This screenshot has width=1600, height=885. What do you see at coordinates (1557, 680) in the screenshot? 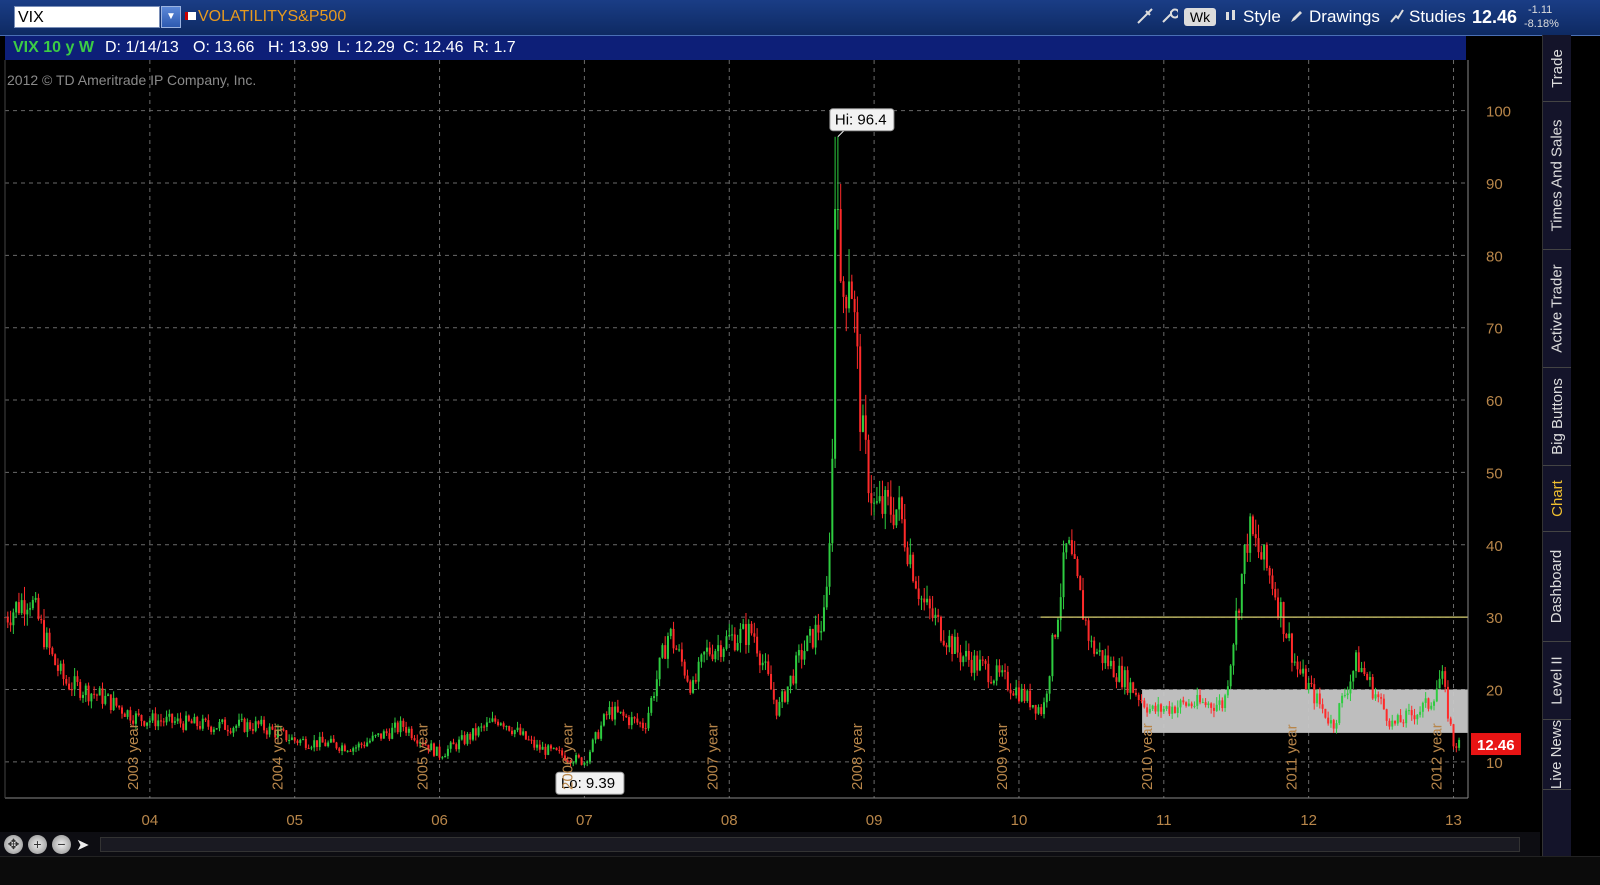
I see `tab-level-ii: Level II` at bounding box center [1557, 680].